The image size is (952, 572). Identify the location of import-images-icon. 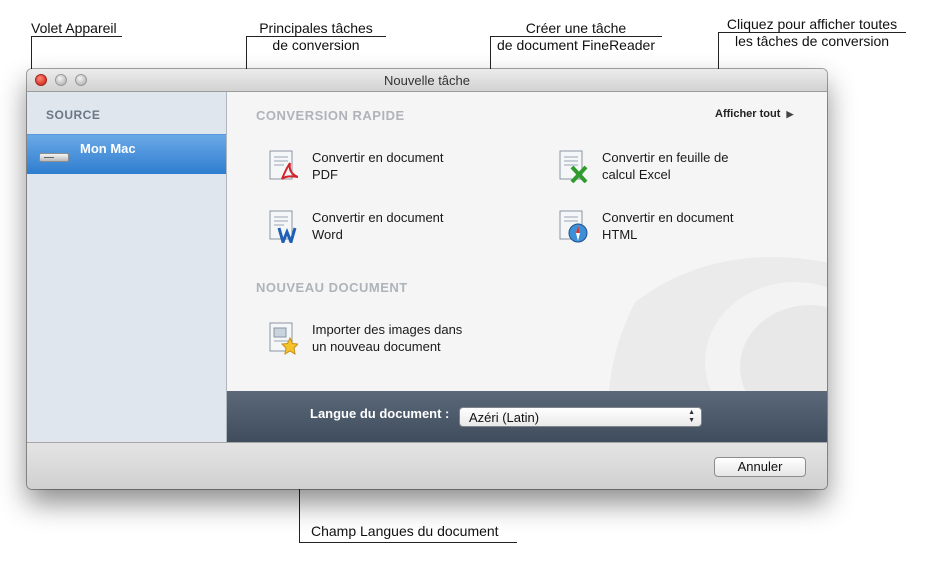
(283, 338).